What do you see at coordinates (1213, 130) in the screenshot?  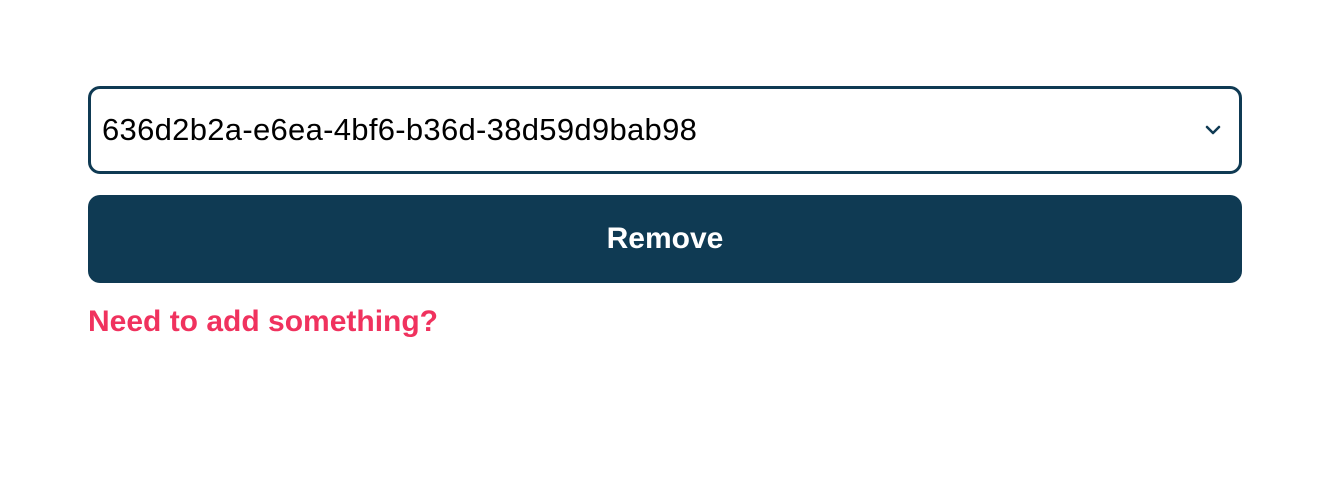 I see `chevron-down-icon` at bounding box center [1213, 130].